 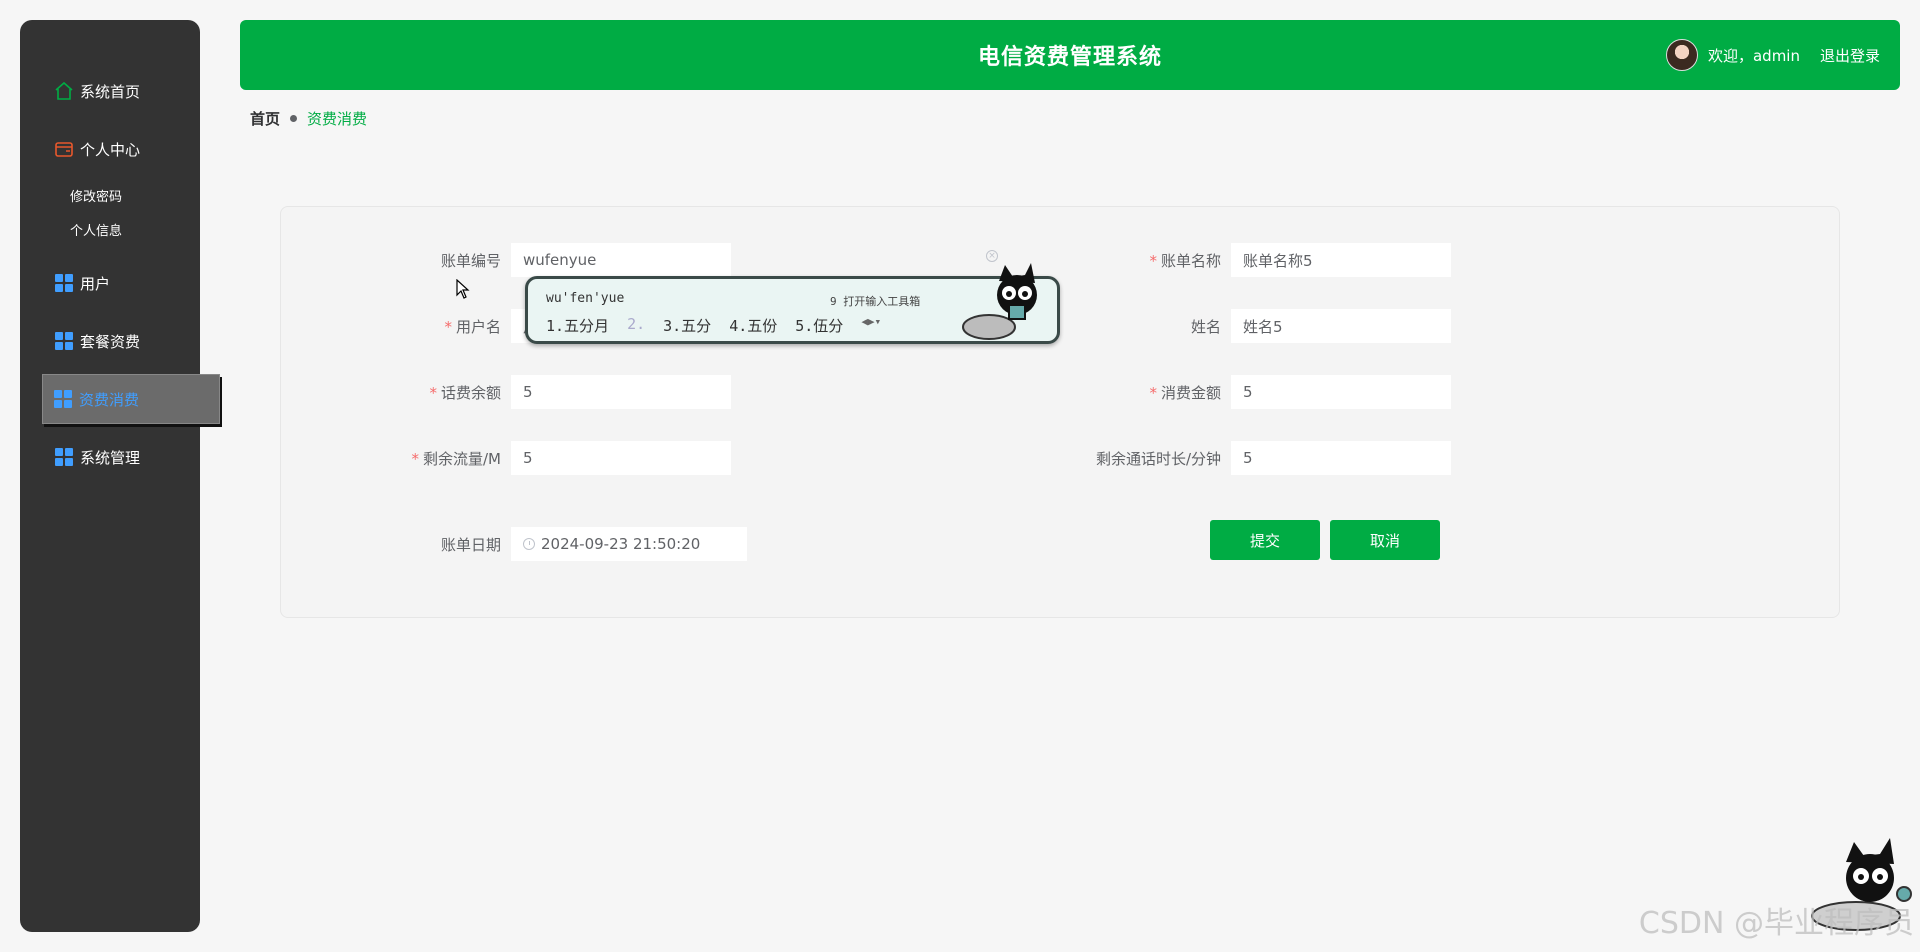 What do you see at coordinates (1341, 392) in the screenshot?
I see `consume-input: 5` at bounding box center [1341, 392].